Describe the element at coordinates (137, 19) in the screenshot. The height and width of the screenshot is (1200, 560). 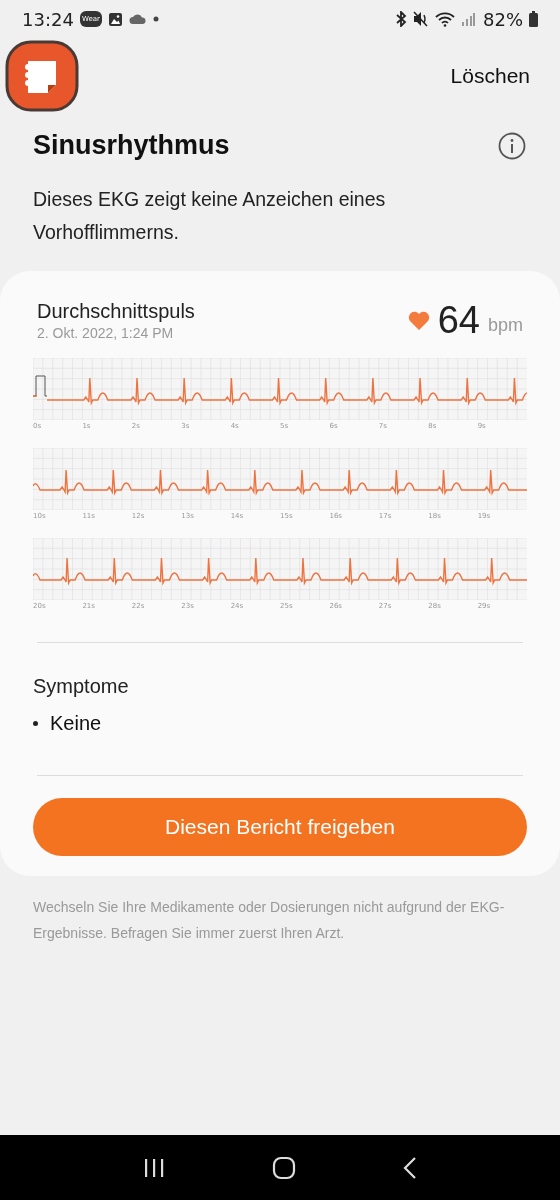
I see `cloud-icon` at that location.